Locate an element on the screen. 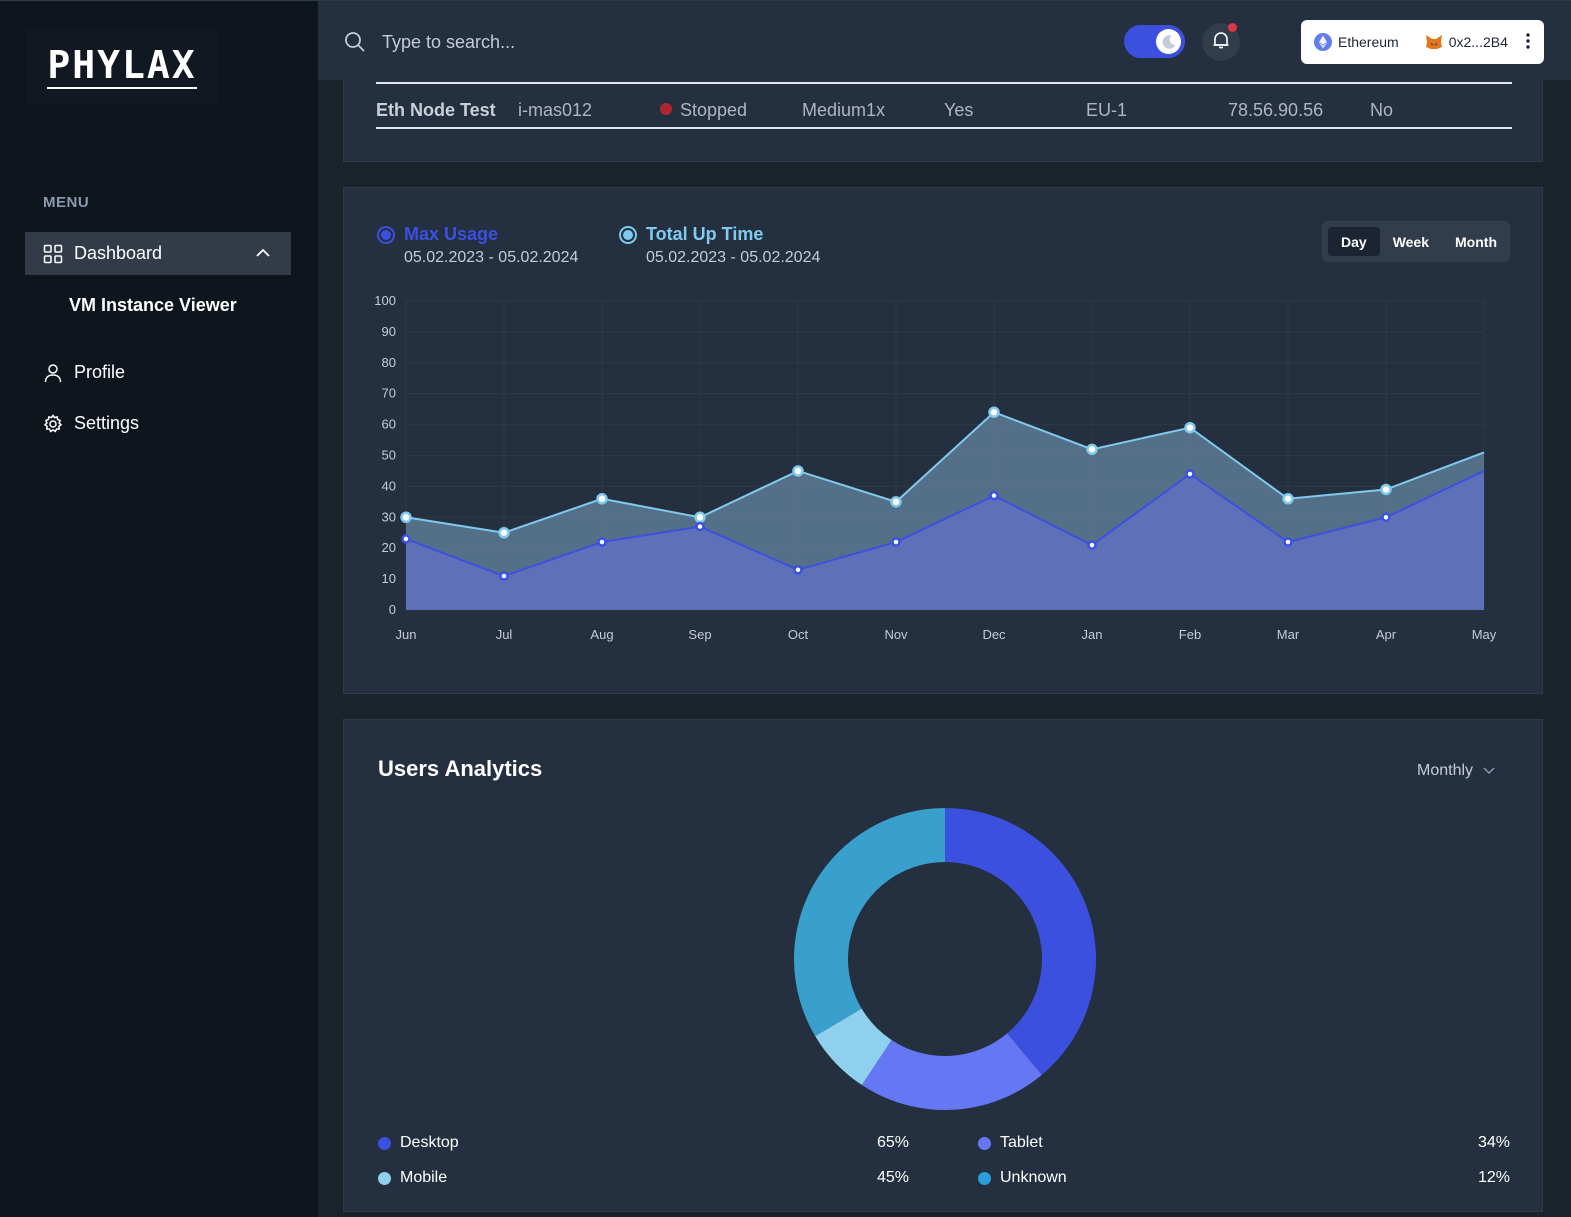 The width and height of the screenshot is (1571, 1217). period-week-button: Week is located at coordinates (1411, 241).